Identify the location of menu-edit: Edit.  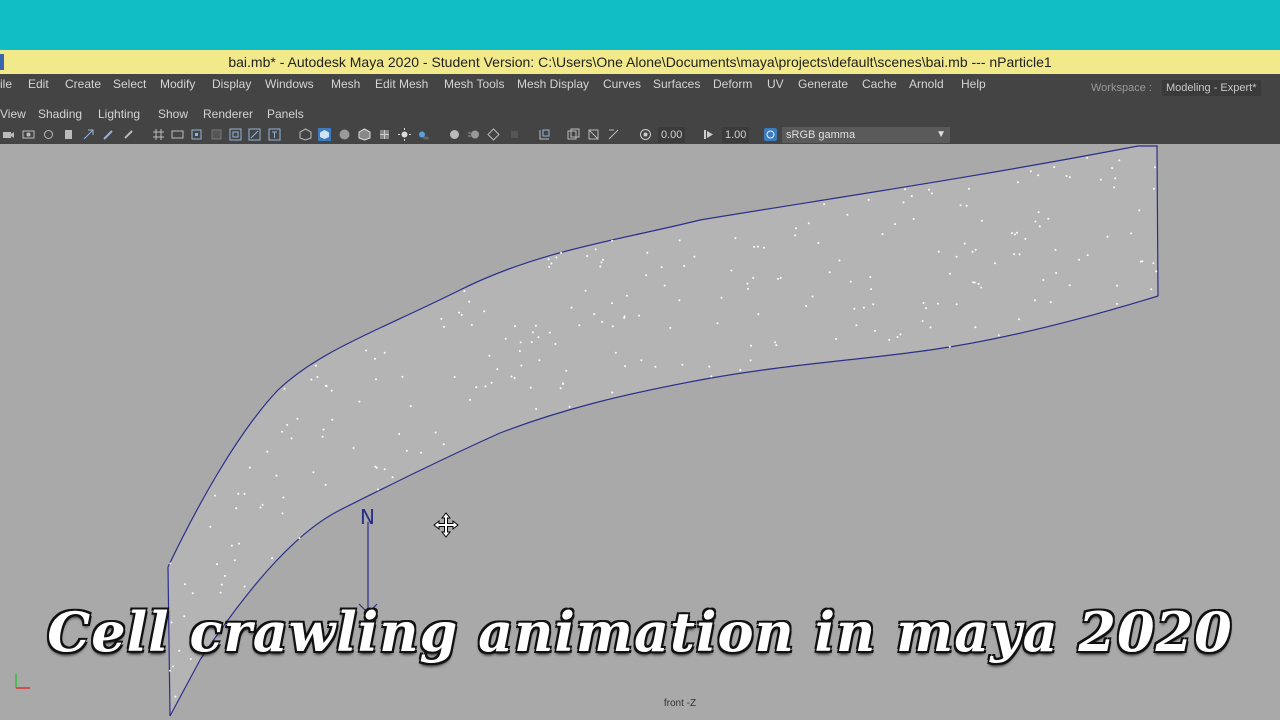
(38, 84).